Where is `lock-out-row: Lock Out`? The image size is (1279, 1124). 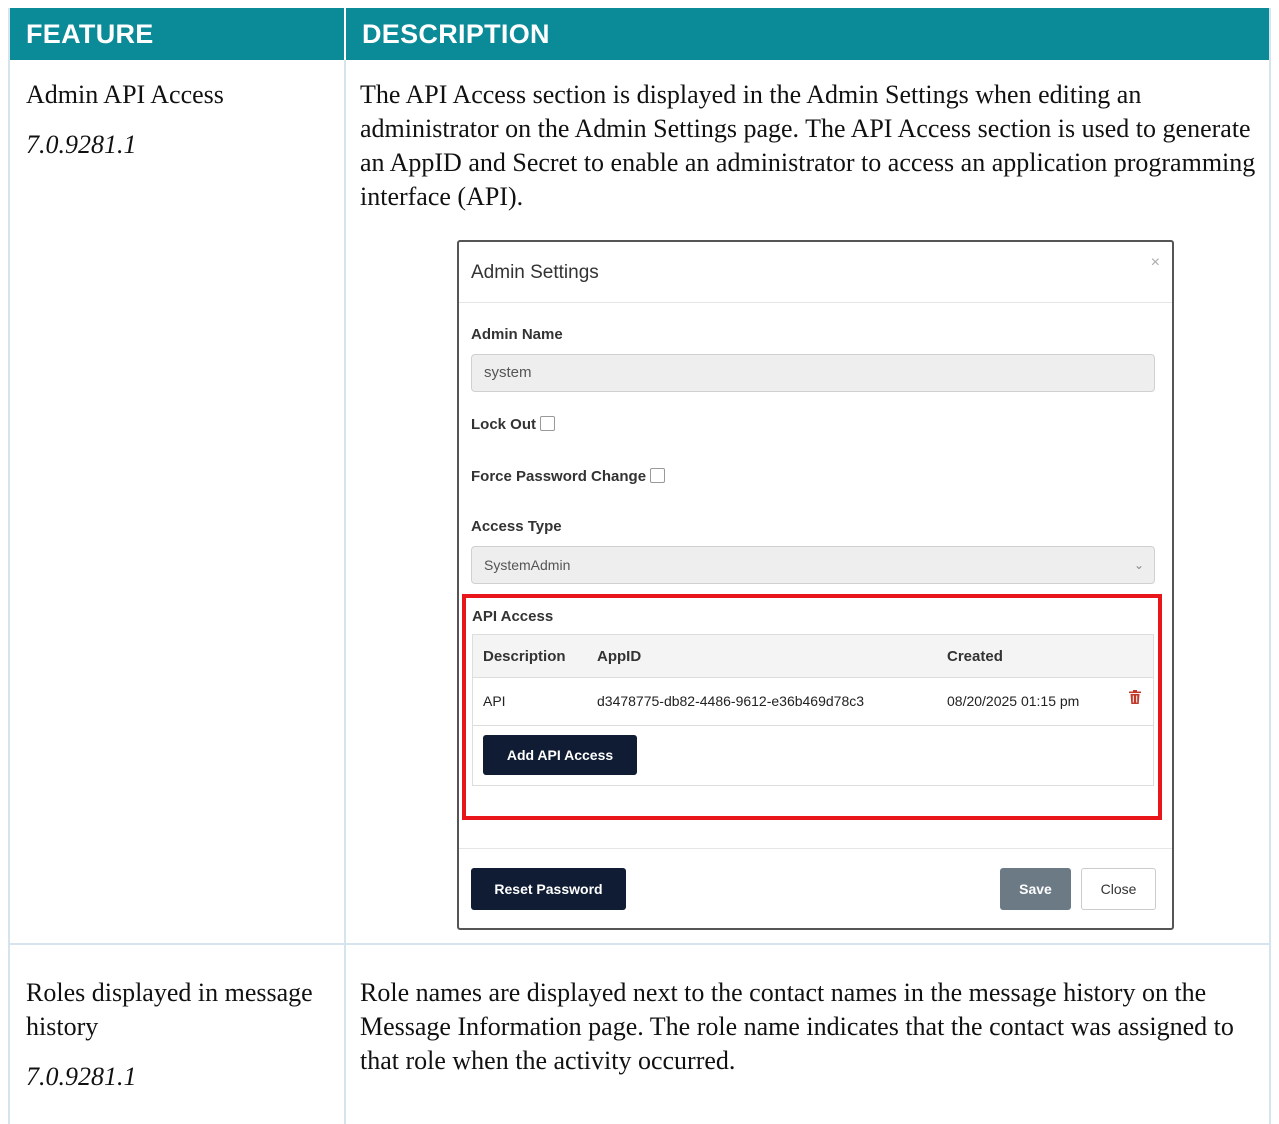
lock-out-row: Lock Out is located at coordinates (513, 424).